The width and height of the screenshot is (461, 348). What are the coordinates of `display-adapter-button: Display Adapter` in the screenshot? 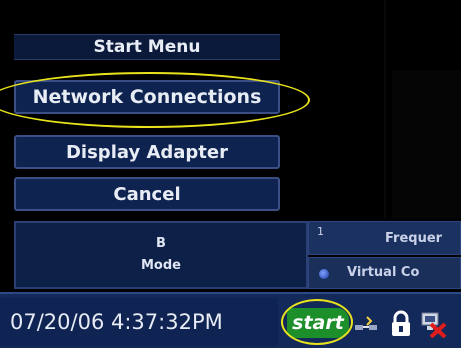 It's located at (147, 152).